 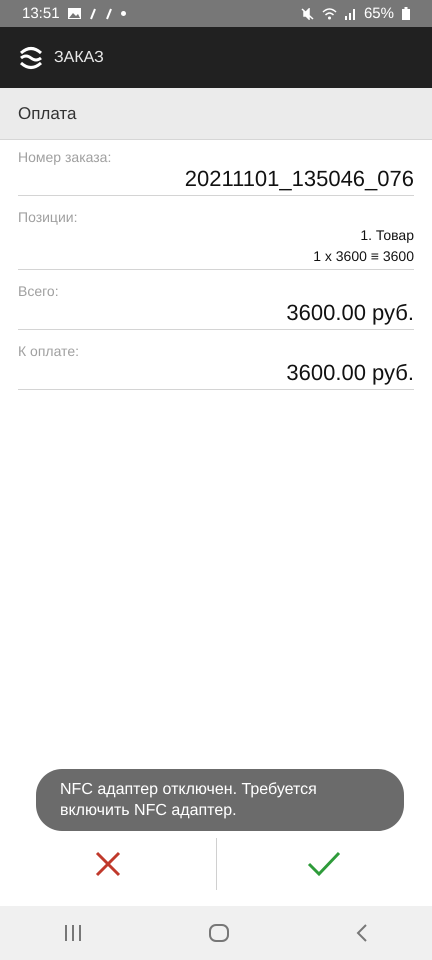 What do you see at coordinates (350, 14) in the screenshot?
I see `signal-icon` at bounding box center [350, 14].